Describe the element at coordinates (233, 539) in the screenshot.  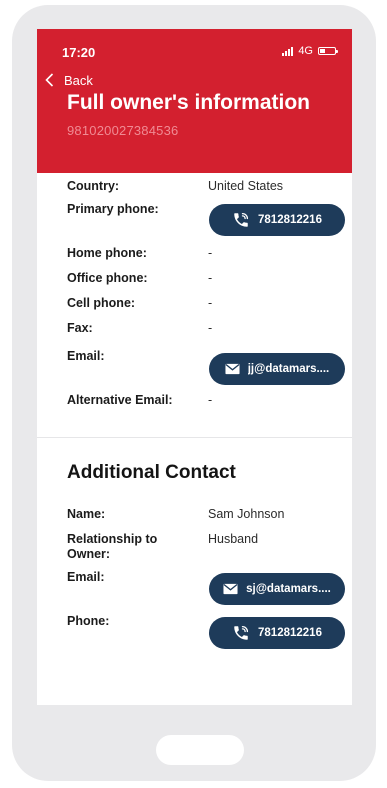
I see `relationship-value: Husband` at that location.